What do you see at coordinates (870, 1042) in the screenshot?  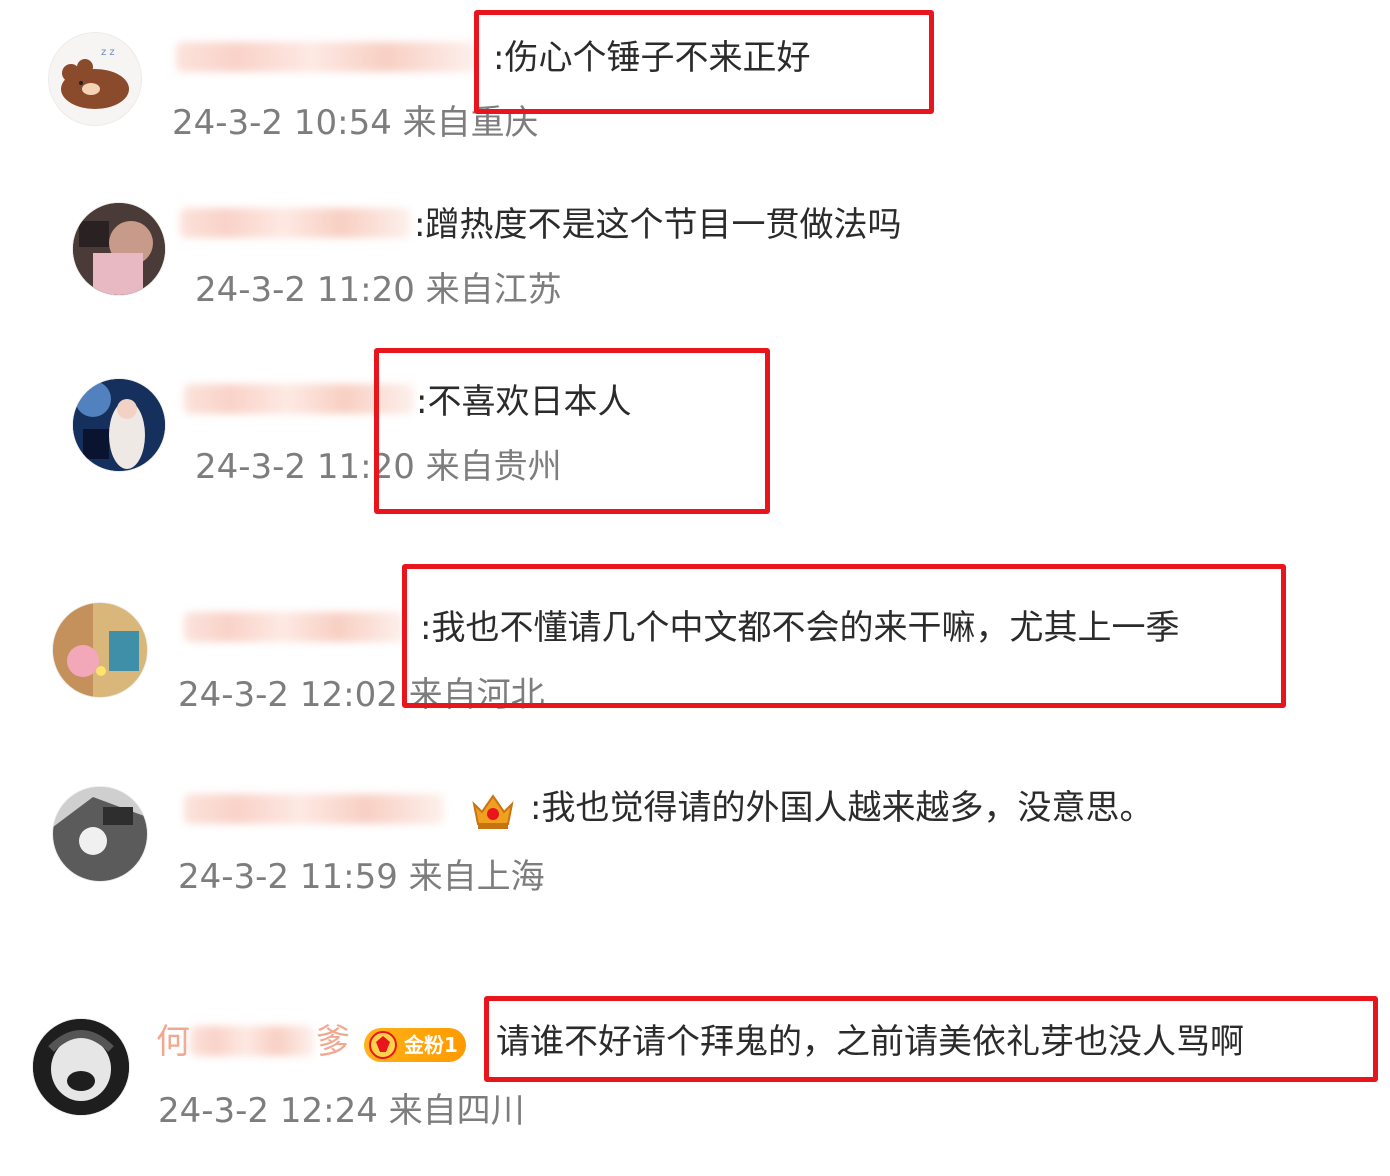 I see `comment-text: 请谁不好请个拜鬼的，之前请美依礼芽也没人骂啊` at bounding box center [870, 1042].